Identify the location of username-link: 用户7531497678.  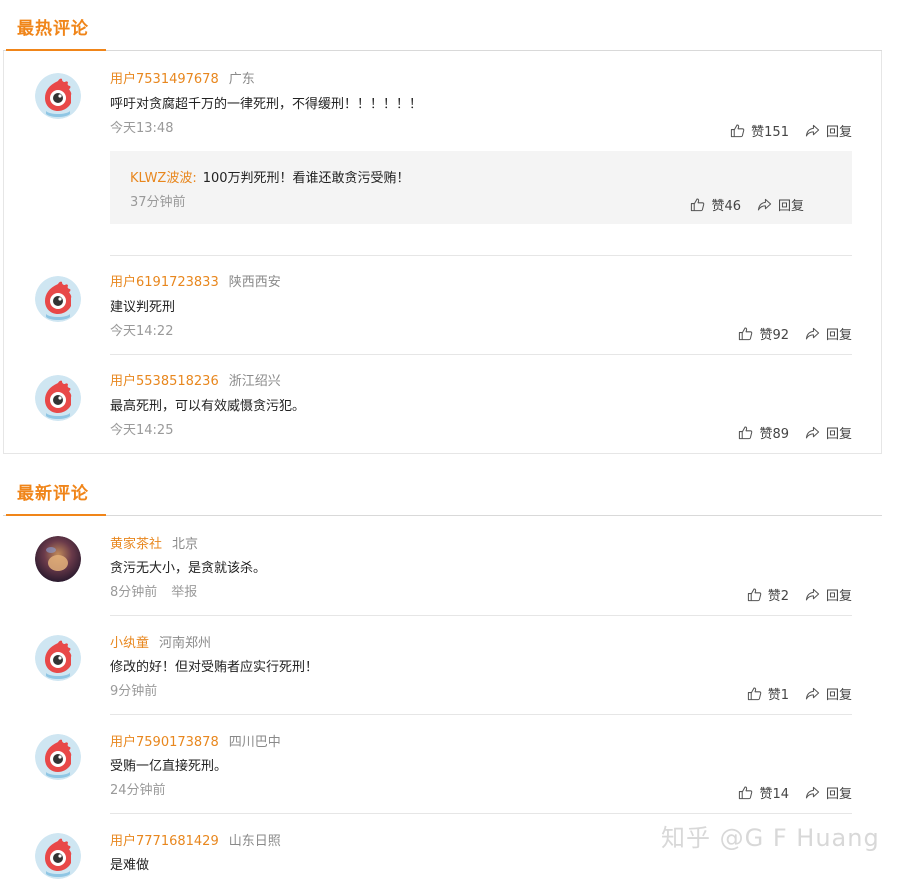
(164, 79).